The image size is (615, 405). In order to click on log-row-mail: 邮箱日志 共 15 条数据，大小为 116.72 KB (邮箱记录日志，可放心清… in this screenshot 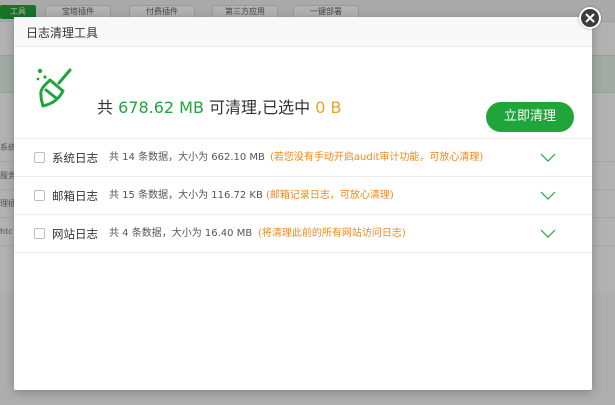, I will do `click(303, 196)`.